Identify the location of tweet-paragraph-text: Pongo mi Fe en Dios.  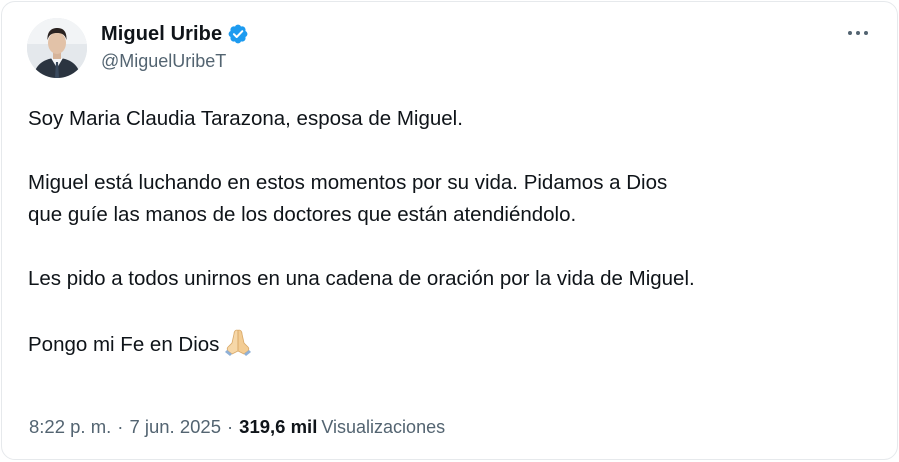
(124, 344).